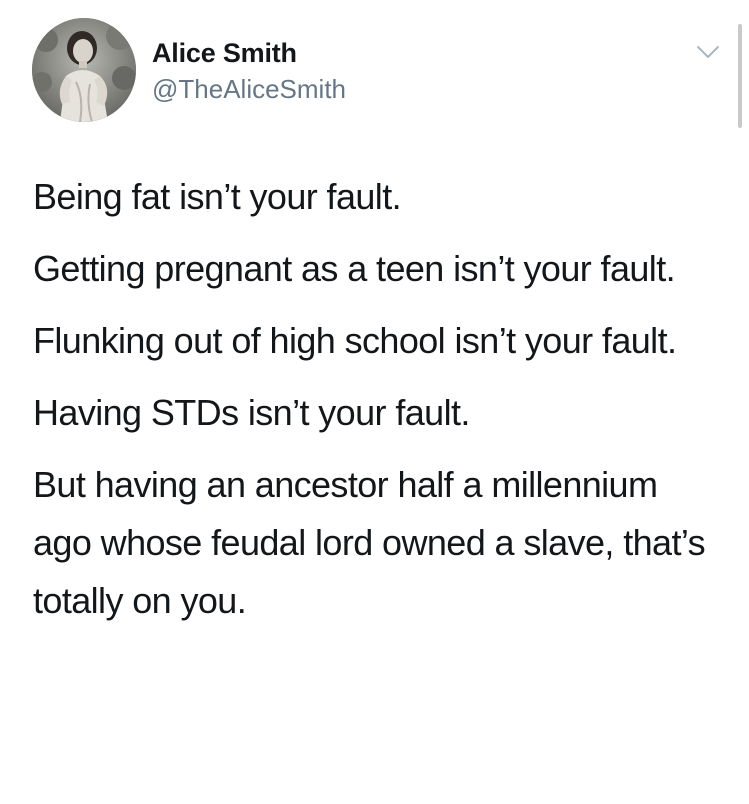 The height and width of the screenshot is (804, 749). What do you see at coordinates (249, 71) in the screenshot?
I see `author-block: Alice Smith @TheAliceSmith` at bounding box center [249, 71].